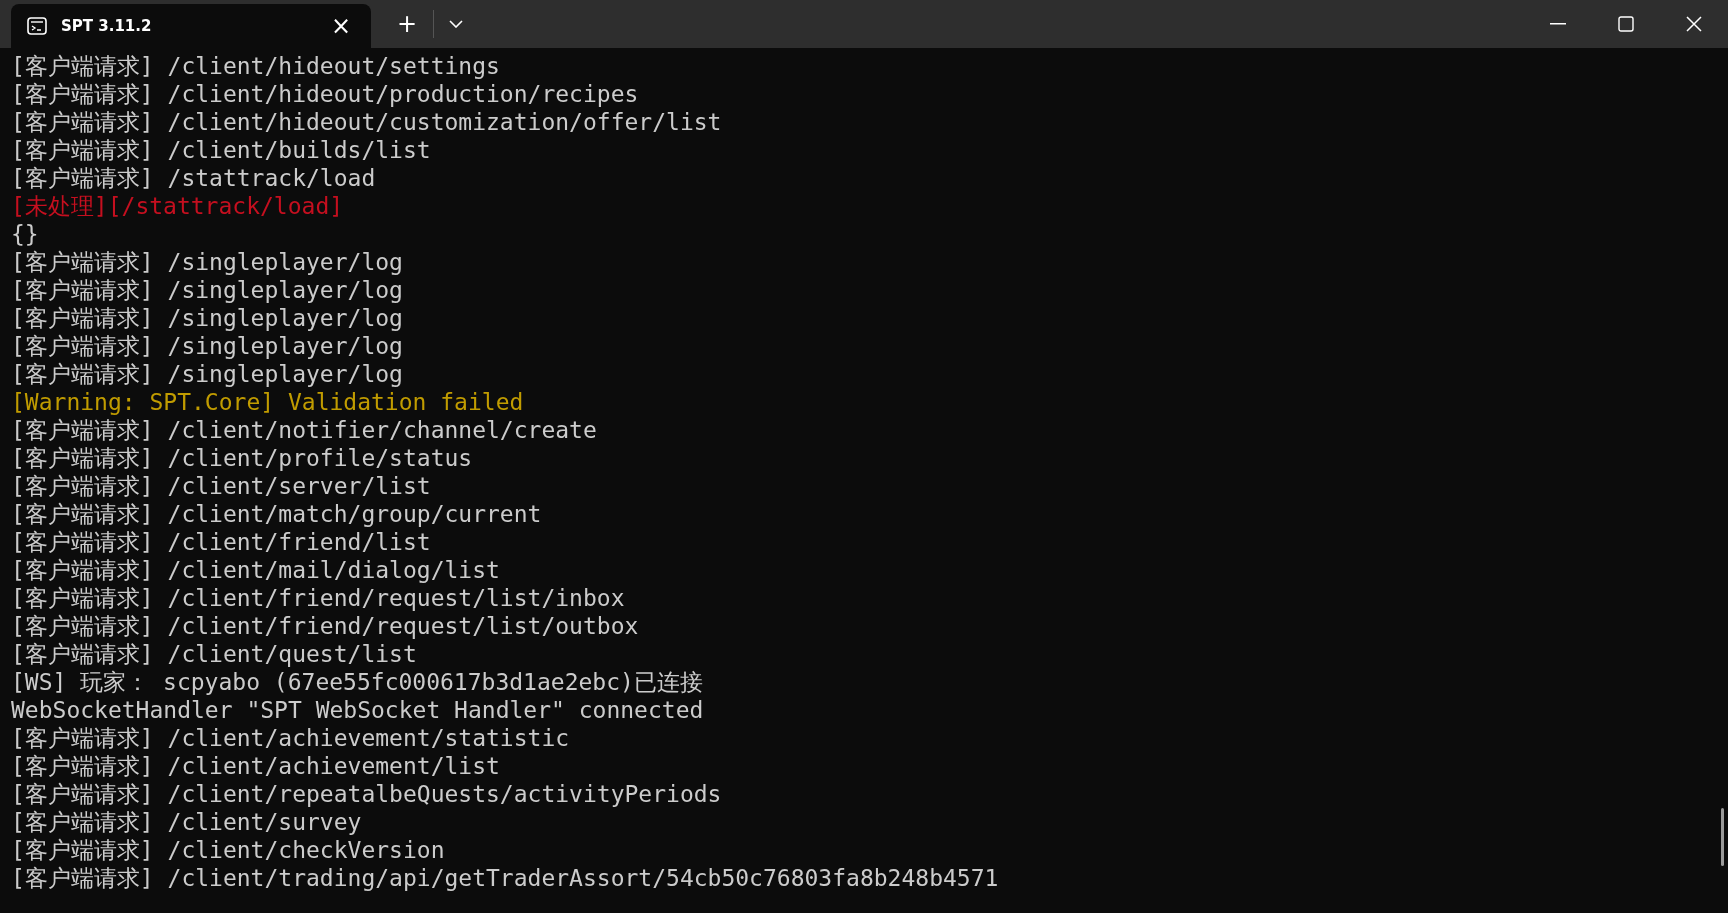  Describe the element at coordinates (1558, 24) in the screenshot. I see `minimize-icon` at that location.